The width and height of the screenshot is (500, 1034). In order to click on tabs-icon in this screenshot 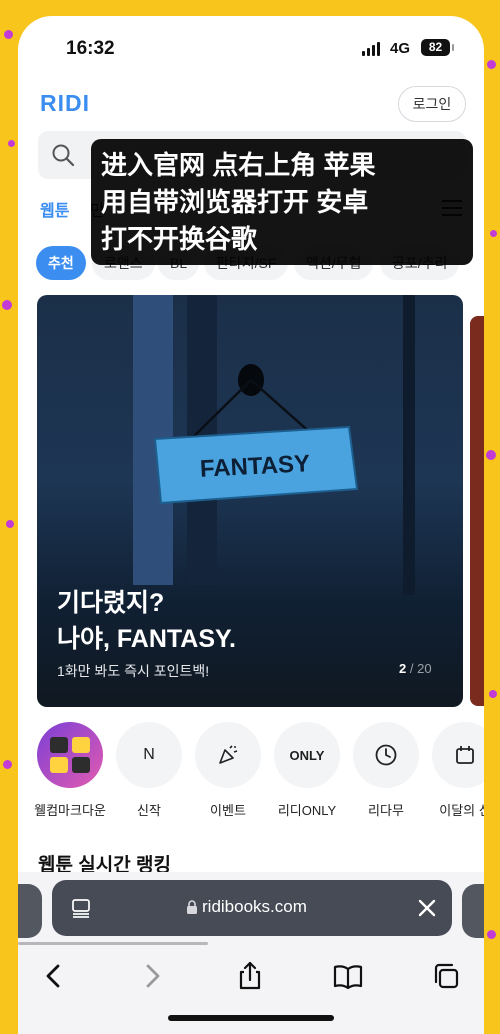, I will do `click(446, 976)`.